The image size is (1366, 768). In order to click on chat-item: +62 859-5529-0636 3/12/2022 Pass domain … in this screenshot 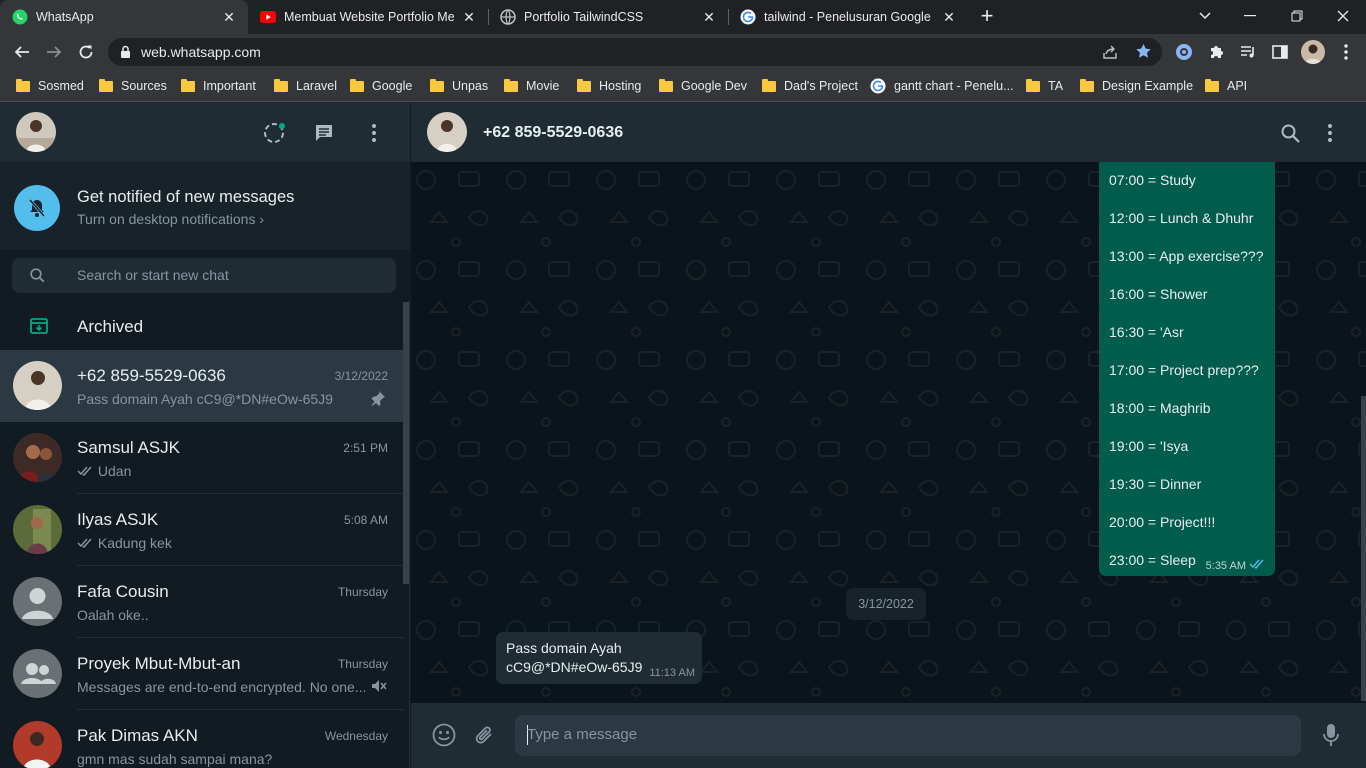, I will do `click(202, 386)`.